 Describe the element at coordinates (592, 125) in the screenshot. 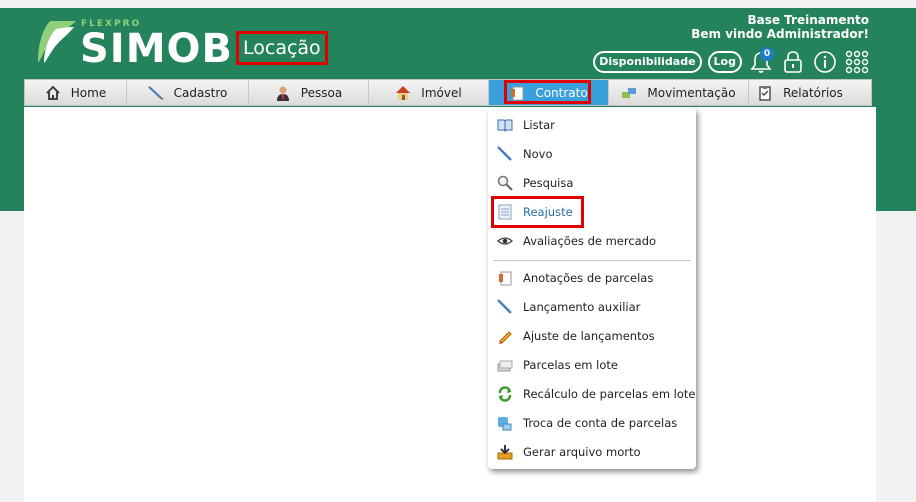

I see `dropdown-item-listar: Listar` at that location.